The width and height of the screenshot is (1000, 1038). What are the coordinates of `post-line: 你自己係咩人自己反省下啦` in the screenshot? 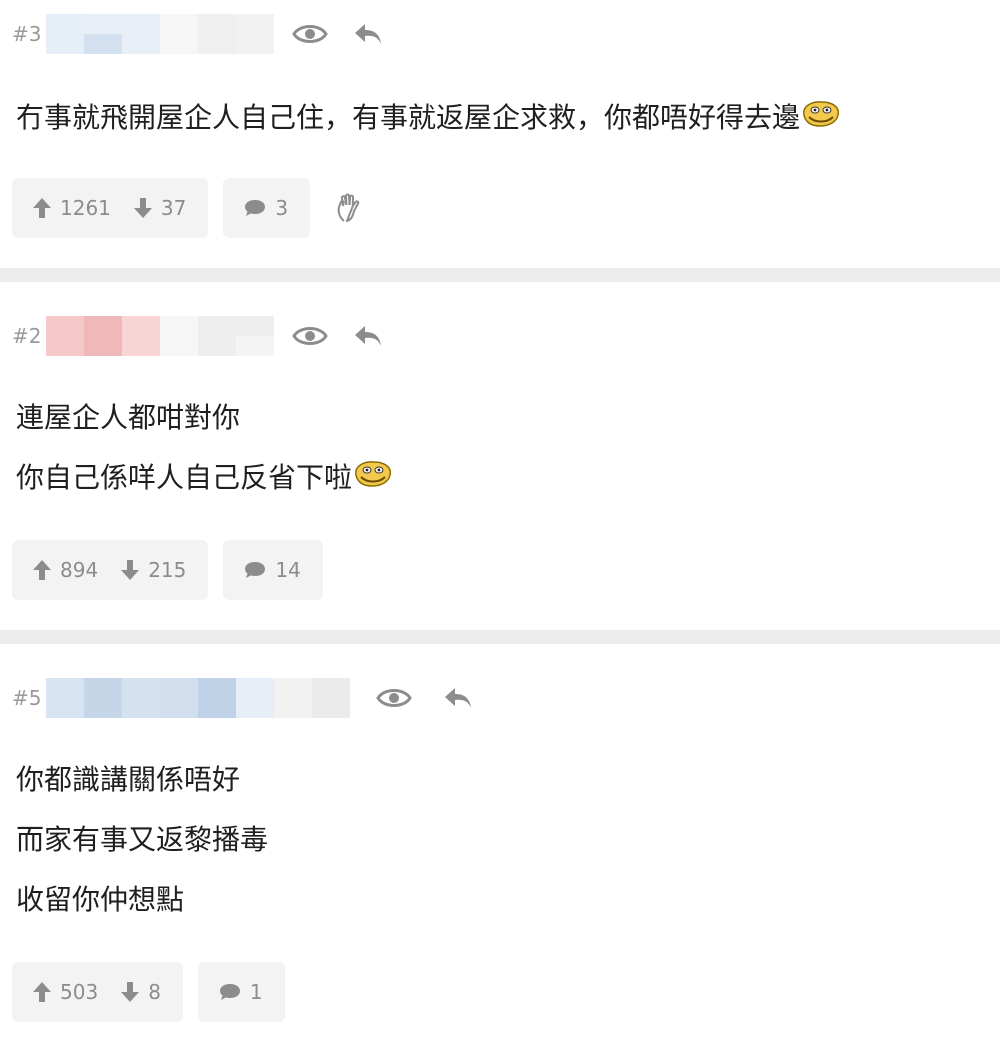 It's located at (184, 477).